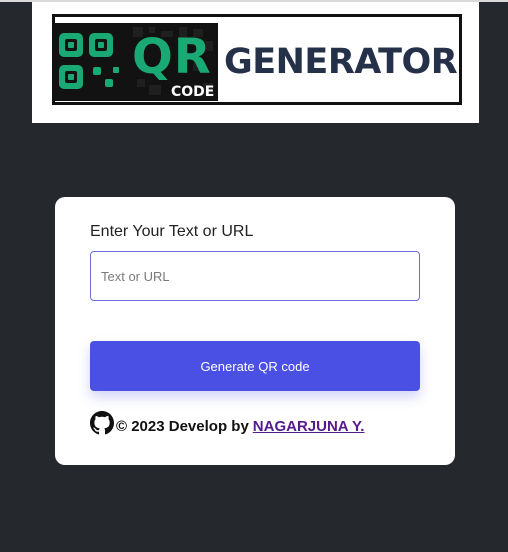  What do you see at coordinates (172, 57) in the screenshot?
I see `logo-qr-text: QR` at bounding box center [172, 57].